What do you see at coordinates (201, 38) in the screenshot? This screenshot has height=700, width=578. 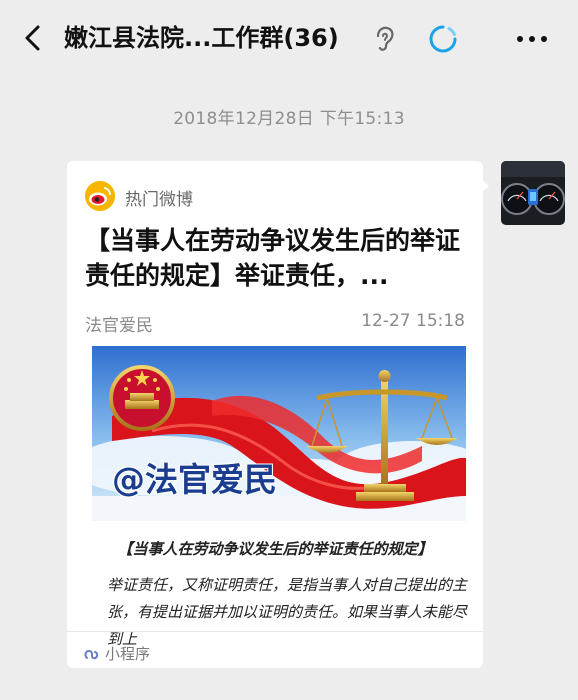 I see `chat-title: 嫩江县法院...工作群(36)` at bounding box center [201, 38].